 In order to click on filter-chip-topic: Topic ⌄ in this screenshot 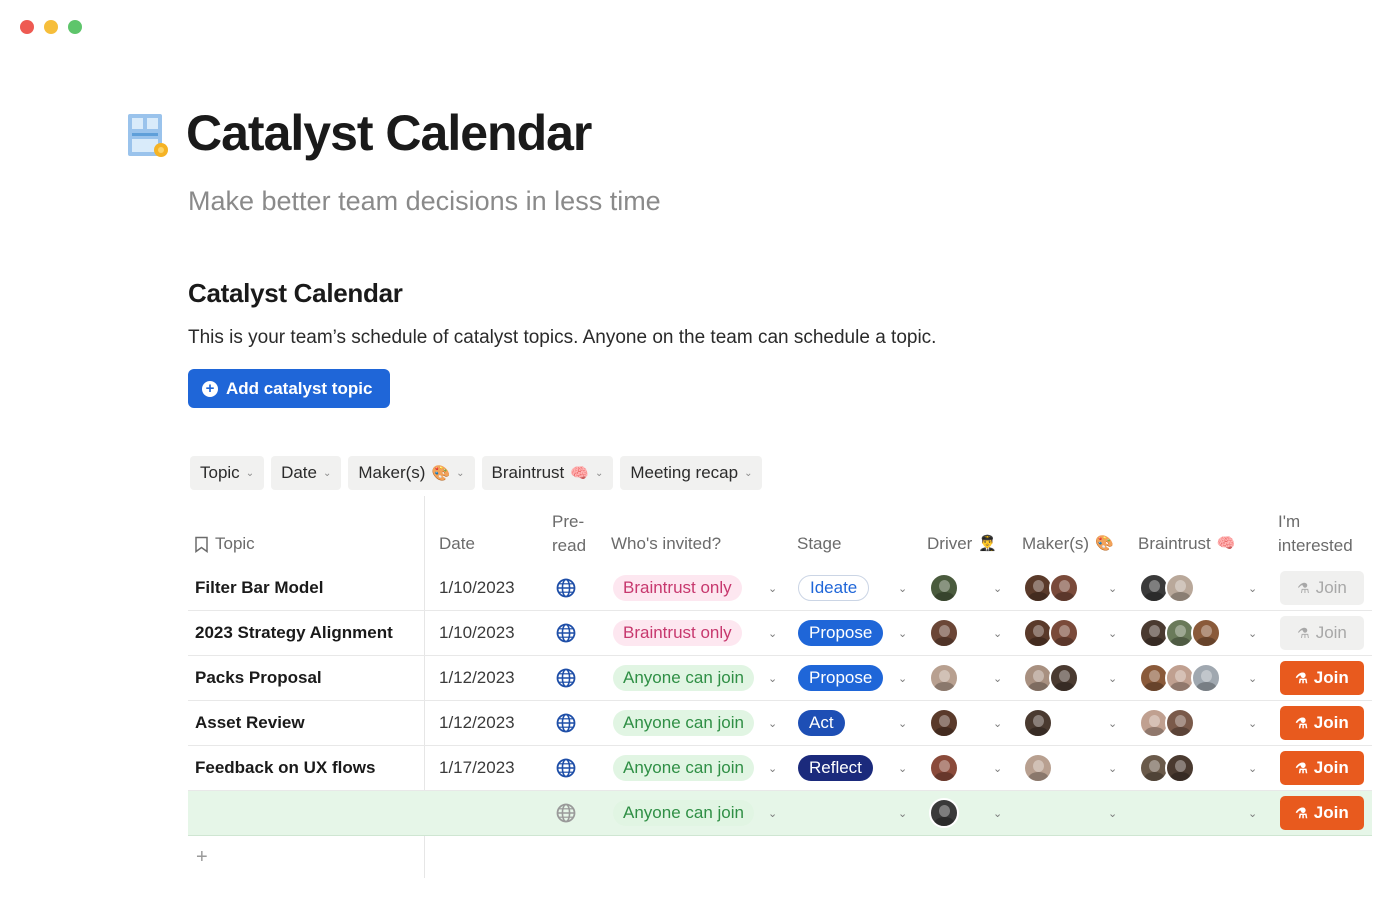, I will do `click(227, 473)`.